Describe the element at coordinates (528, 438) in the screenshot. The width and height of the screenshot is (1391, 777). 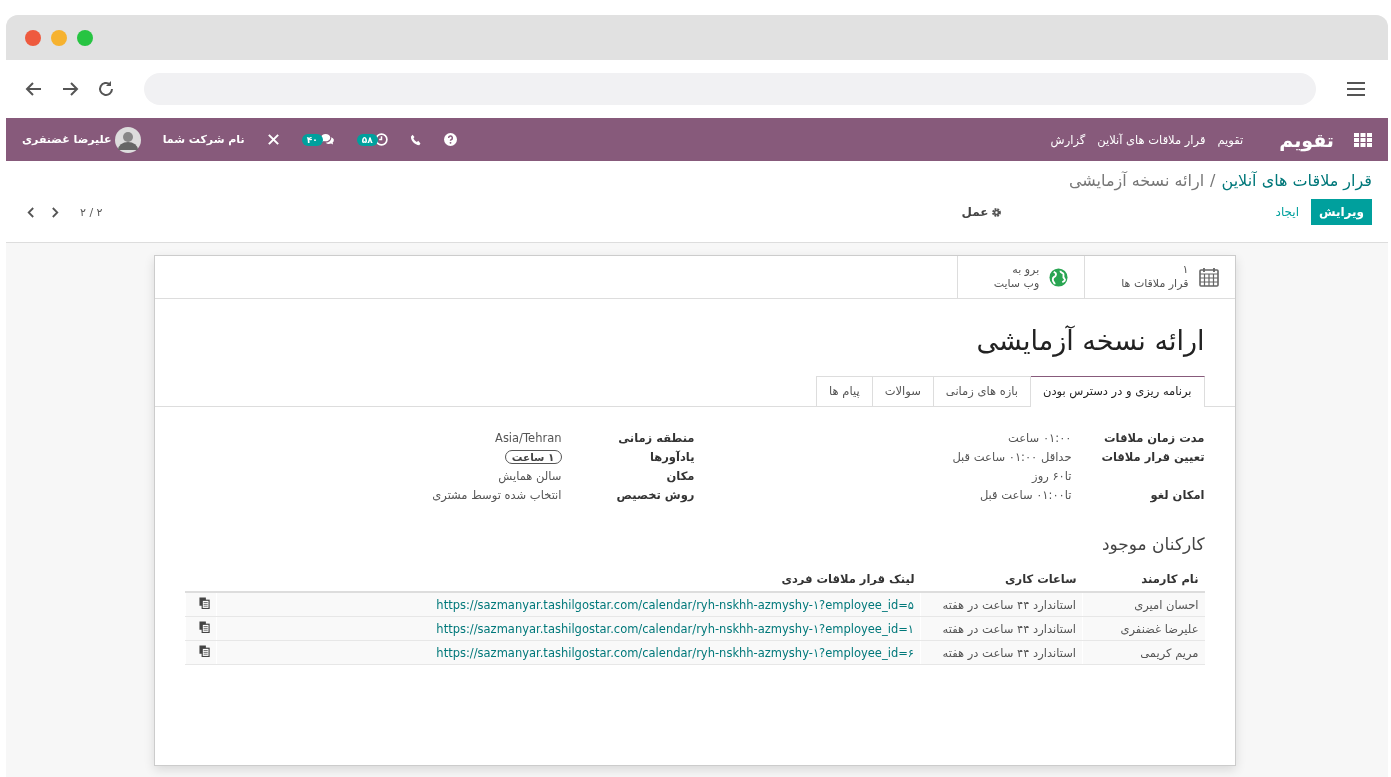
I see `field-value: Asia/Tehran` at that location.